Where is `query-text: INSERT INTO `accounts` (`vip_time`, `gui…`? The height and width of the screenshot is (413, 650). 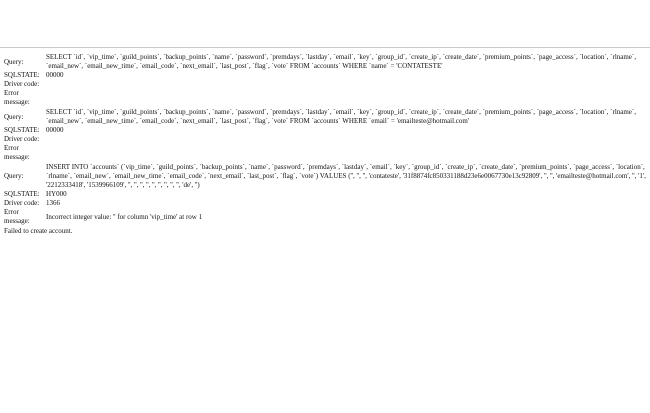
query-text: INSERT INTO `accounts` (`vip_time`, `gui… is located at coordinates (346, 176).